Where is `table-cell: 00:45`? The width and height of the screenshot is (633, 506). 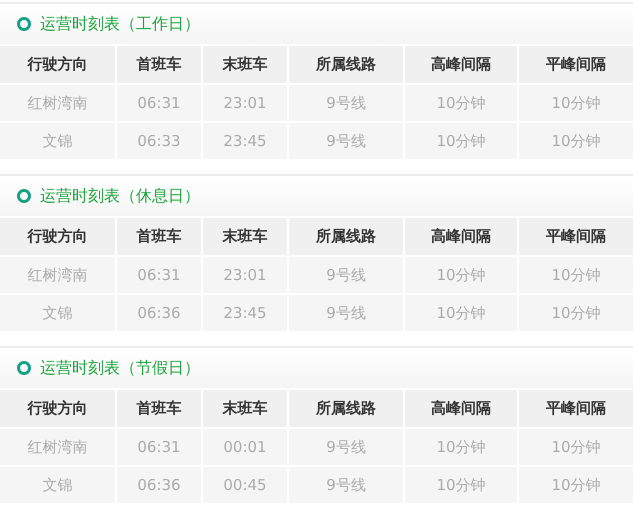 table-cell: 00:45 is located at coordinates (245, 485).